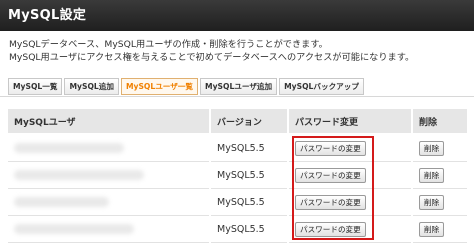 Image resolution: width=474 pixels, height=247 pixels. Describe the element at coordinates (239, 86) in the screenshot. I see `tab-mysql-user-add: MySQLユーザ追加` at that location.